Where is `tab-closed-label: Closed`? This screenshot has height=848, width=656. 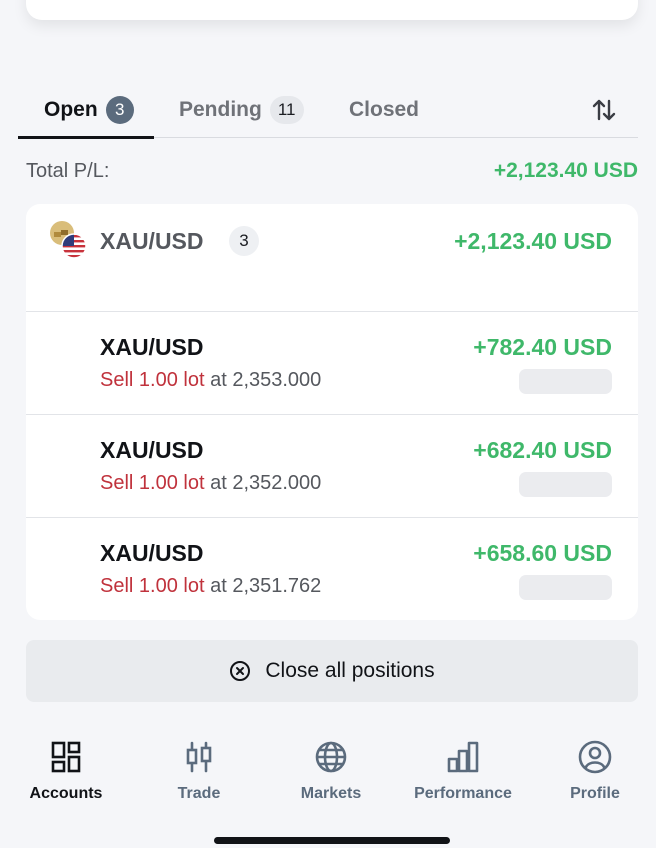 tab-closed-label: Closed is located at coordinates (384, 109).